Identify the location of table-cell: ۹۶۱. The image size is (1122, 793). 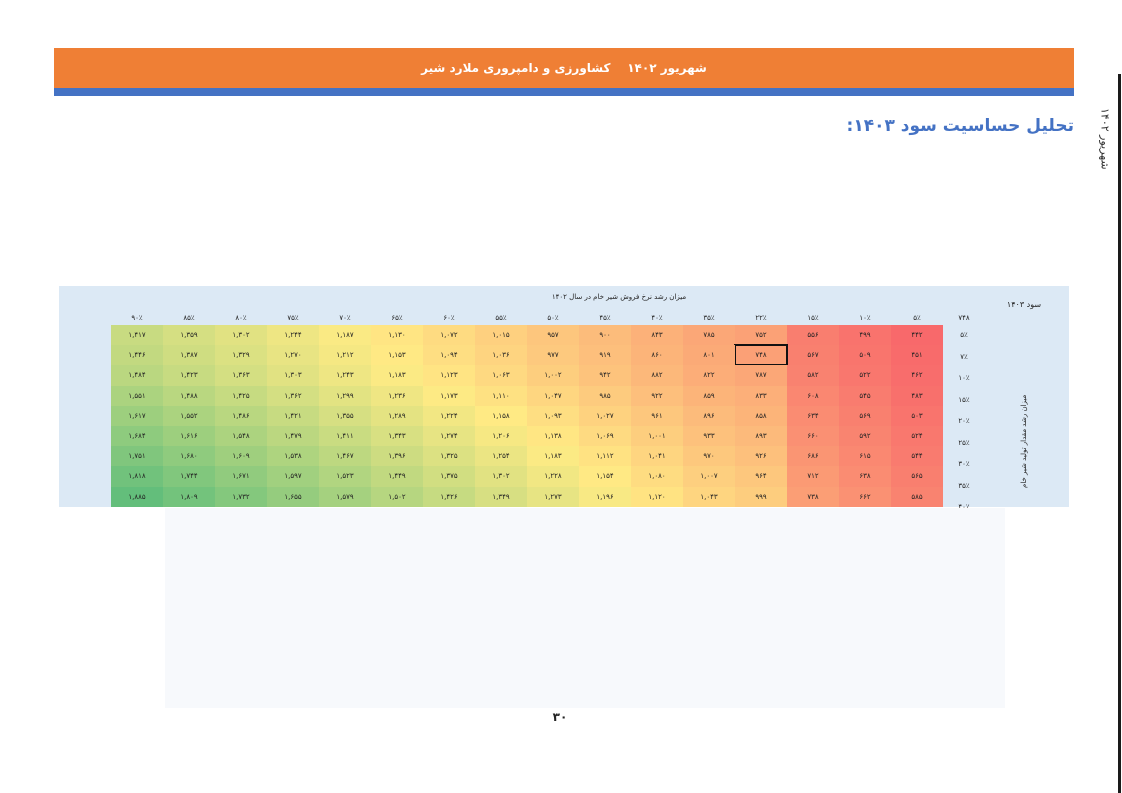
(657, 415).